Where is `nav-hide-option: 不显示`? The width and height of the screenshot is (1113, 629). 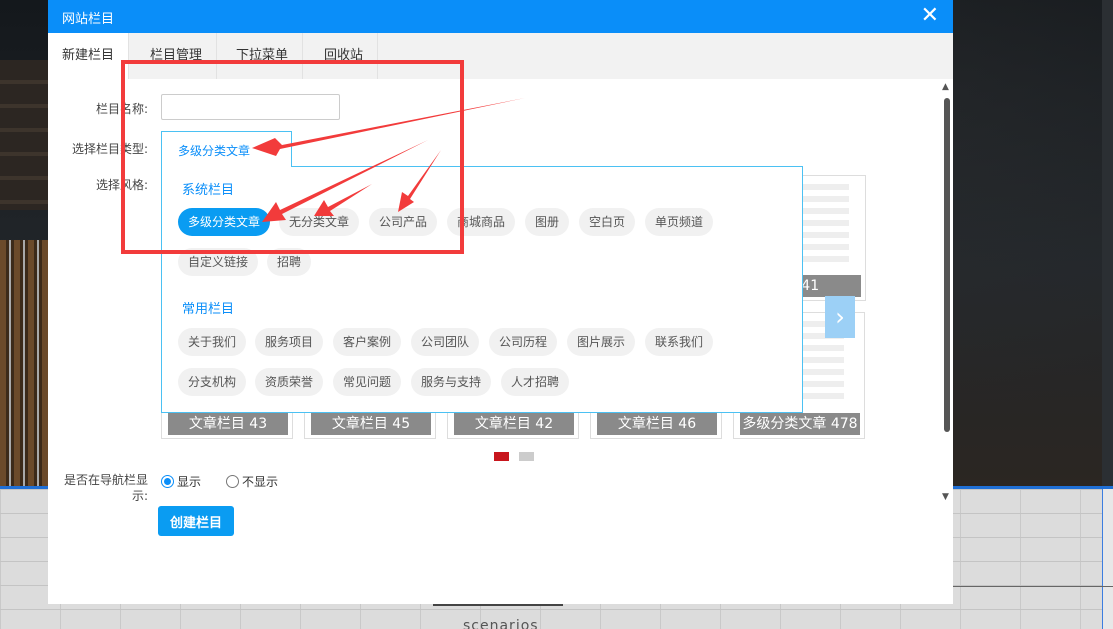 nav-hide-option: 不显示 is located at coordinates (252, 481).